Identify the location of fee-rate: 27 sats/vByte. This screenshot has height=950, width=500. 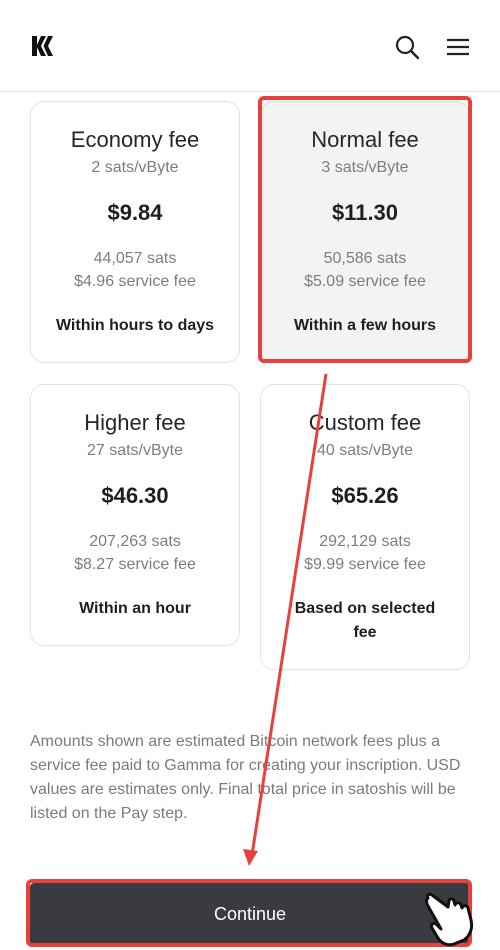
(135, 450).